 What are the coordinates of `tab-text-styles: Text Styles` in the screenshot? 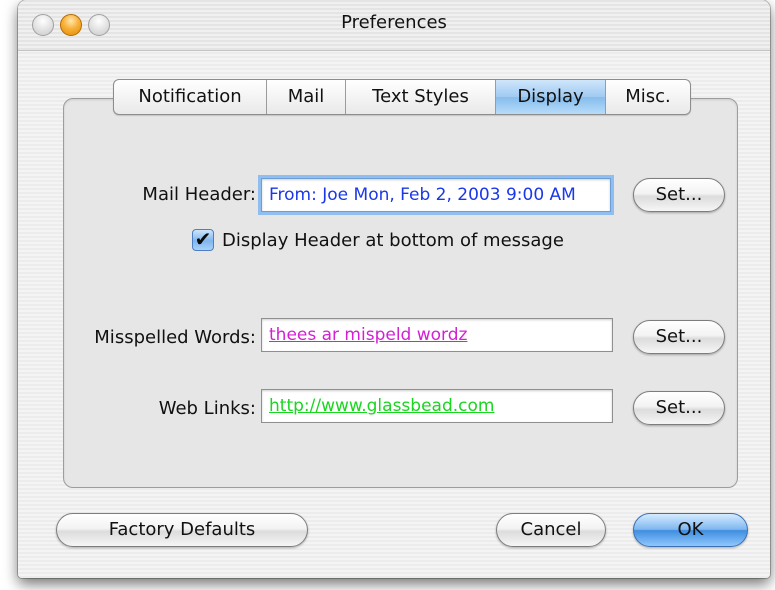 It's located at (421, 97).